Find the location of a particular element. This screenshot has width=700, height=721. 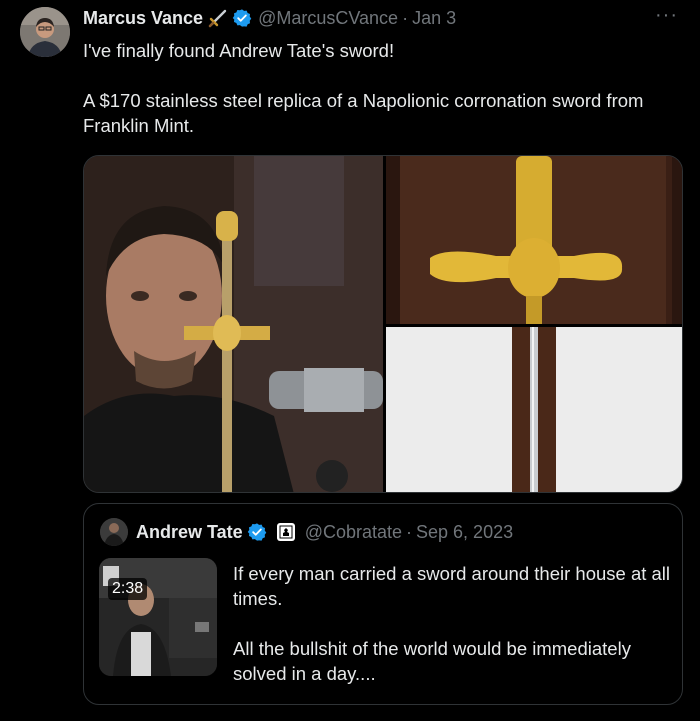

video-duration: 2:38 is located at coordinates (128, 589).